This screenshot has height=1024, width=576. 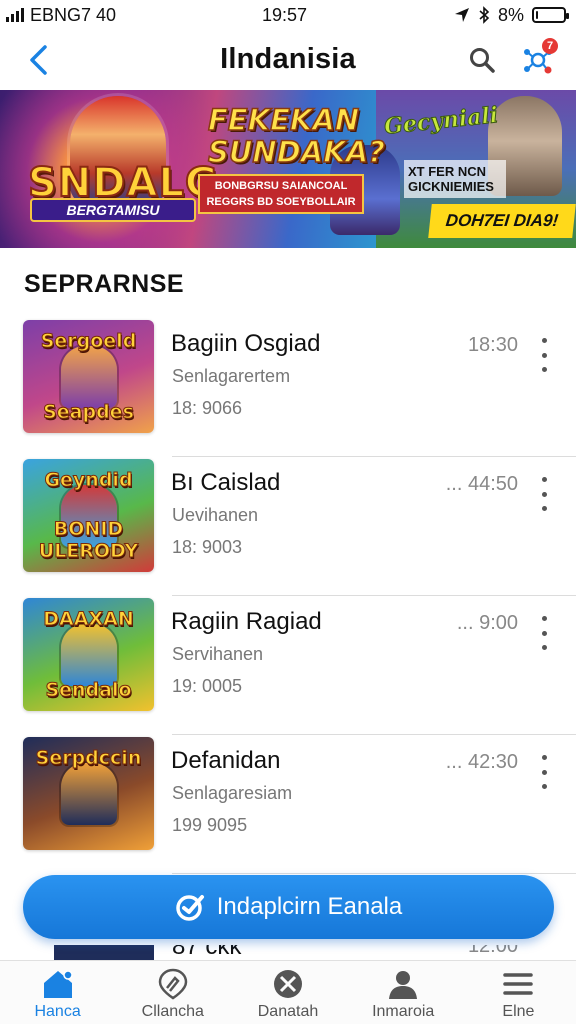 What do you see at coordinates (550, 15) in the screenshot?
I see `battery-icon` at bounding box center [550, 15].